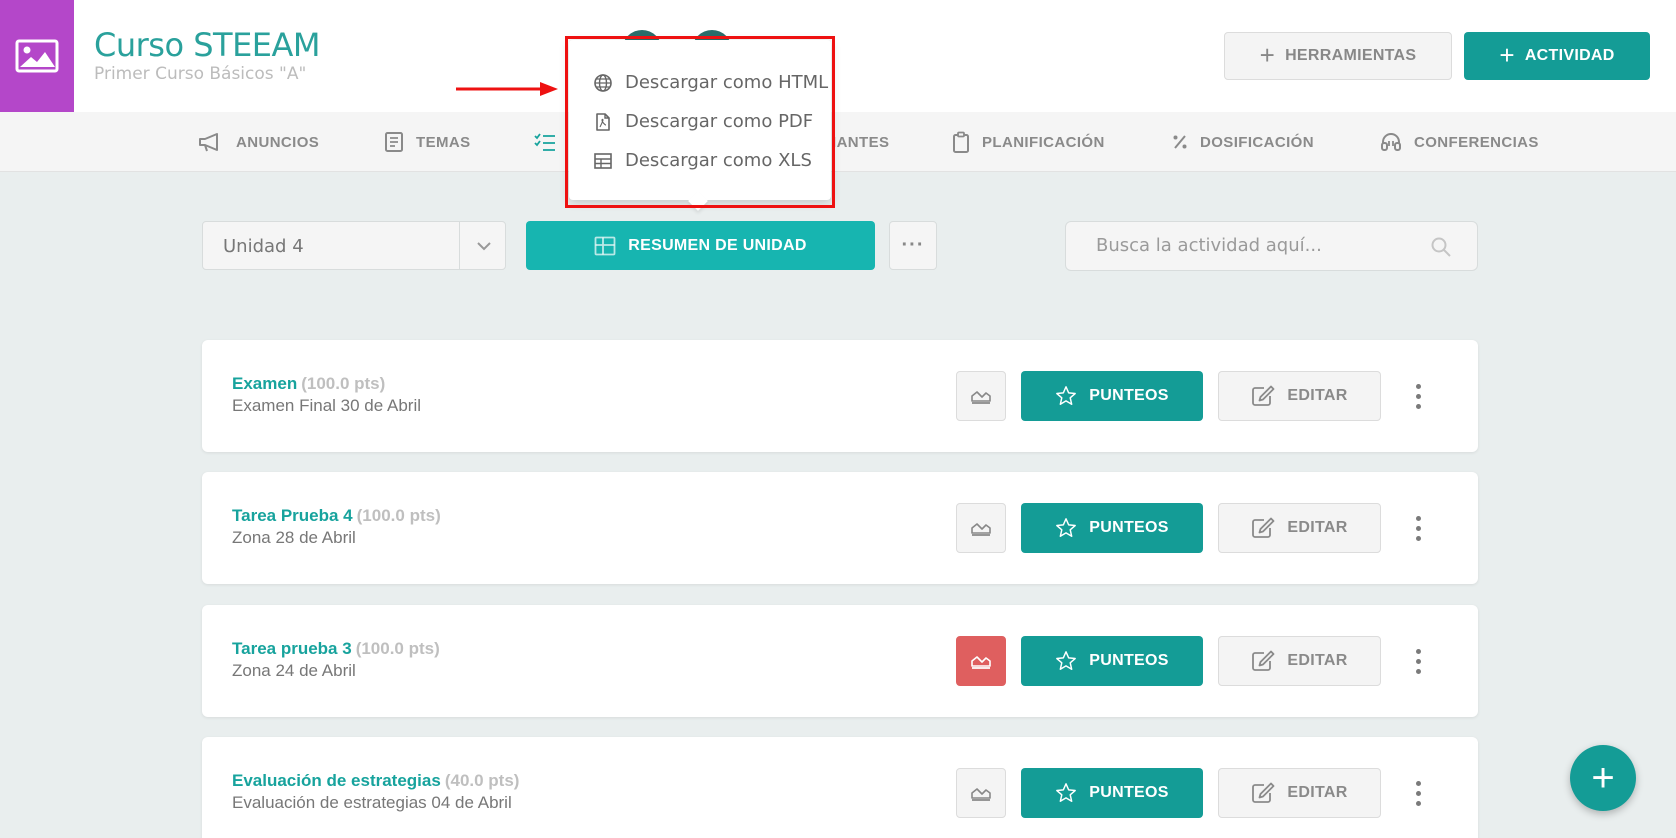 The height and width of the screenshot is (838, 1676). Describe the element at coordinates (443, 142) in the screenshot. I see `tab-label: TEMAS` at that location.